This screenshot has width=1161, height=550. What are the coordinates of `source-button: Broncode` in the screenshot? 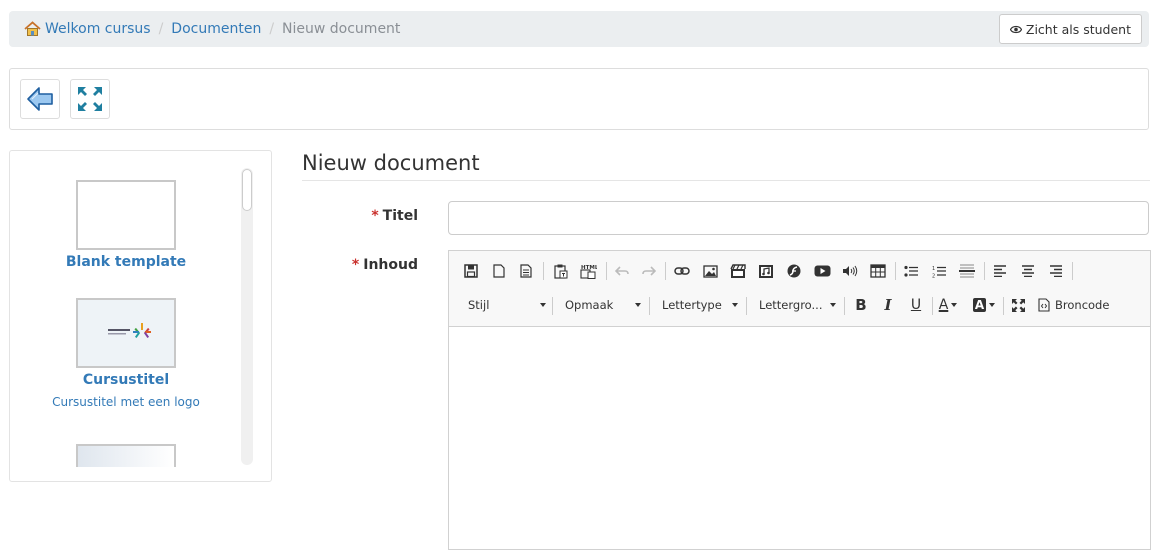 It's located at (1075, 305).